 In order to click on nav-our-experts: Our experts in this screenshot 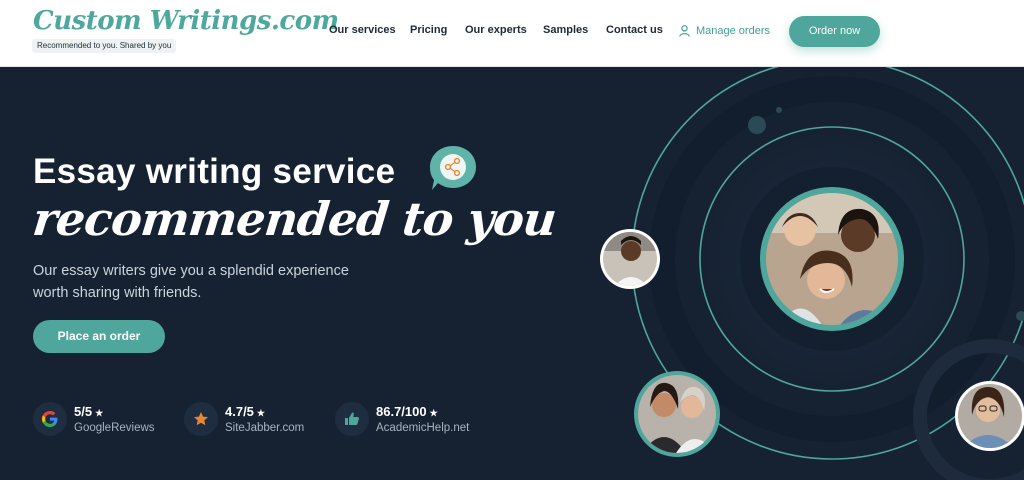, I will do `click(496, 30)`.